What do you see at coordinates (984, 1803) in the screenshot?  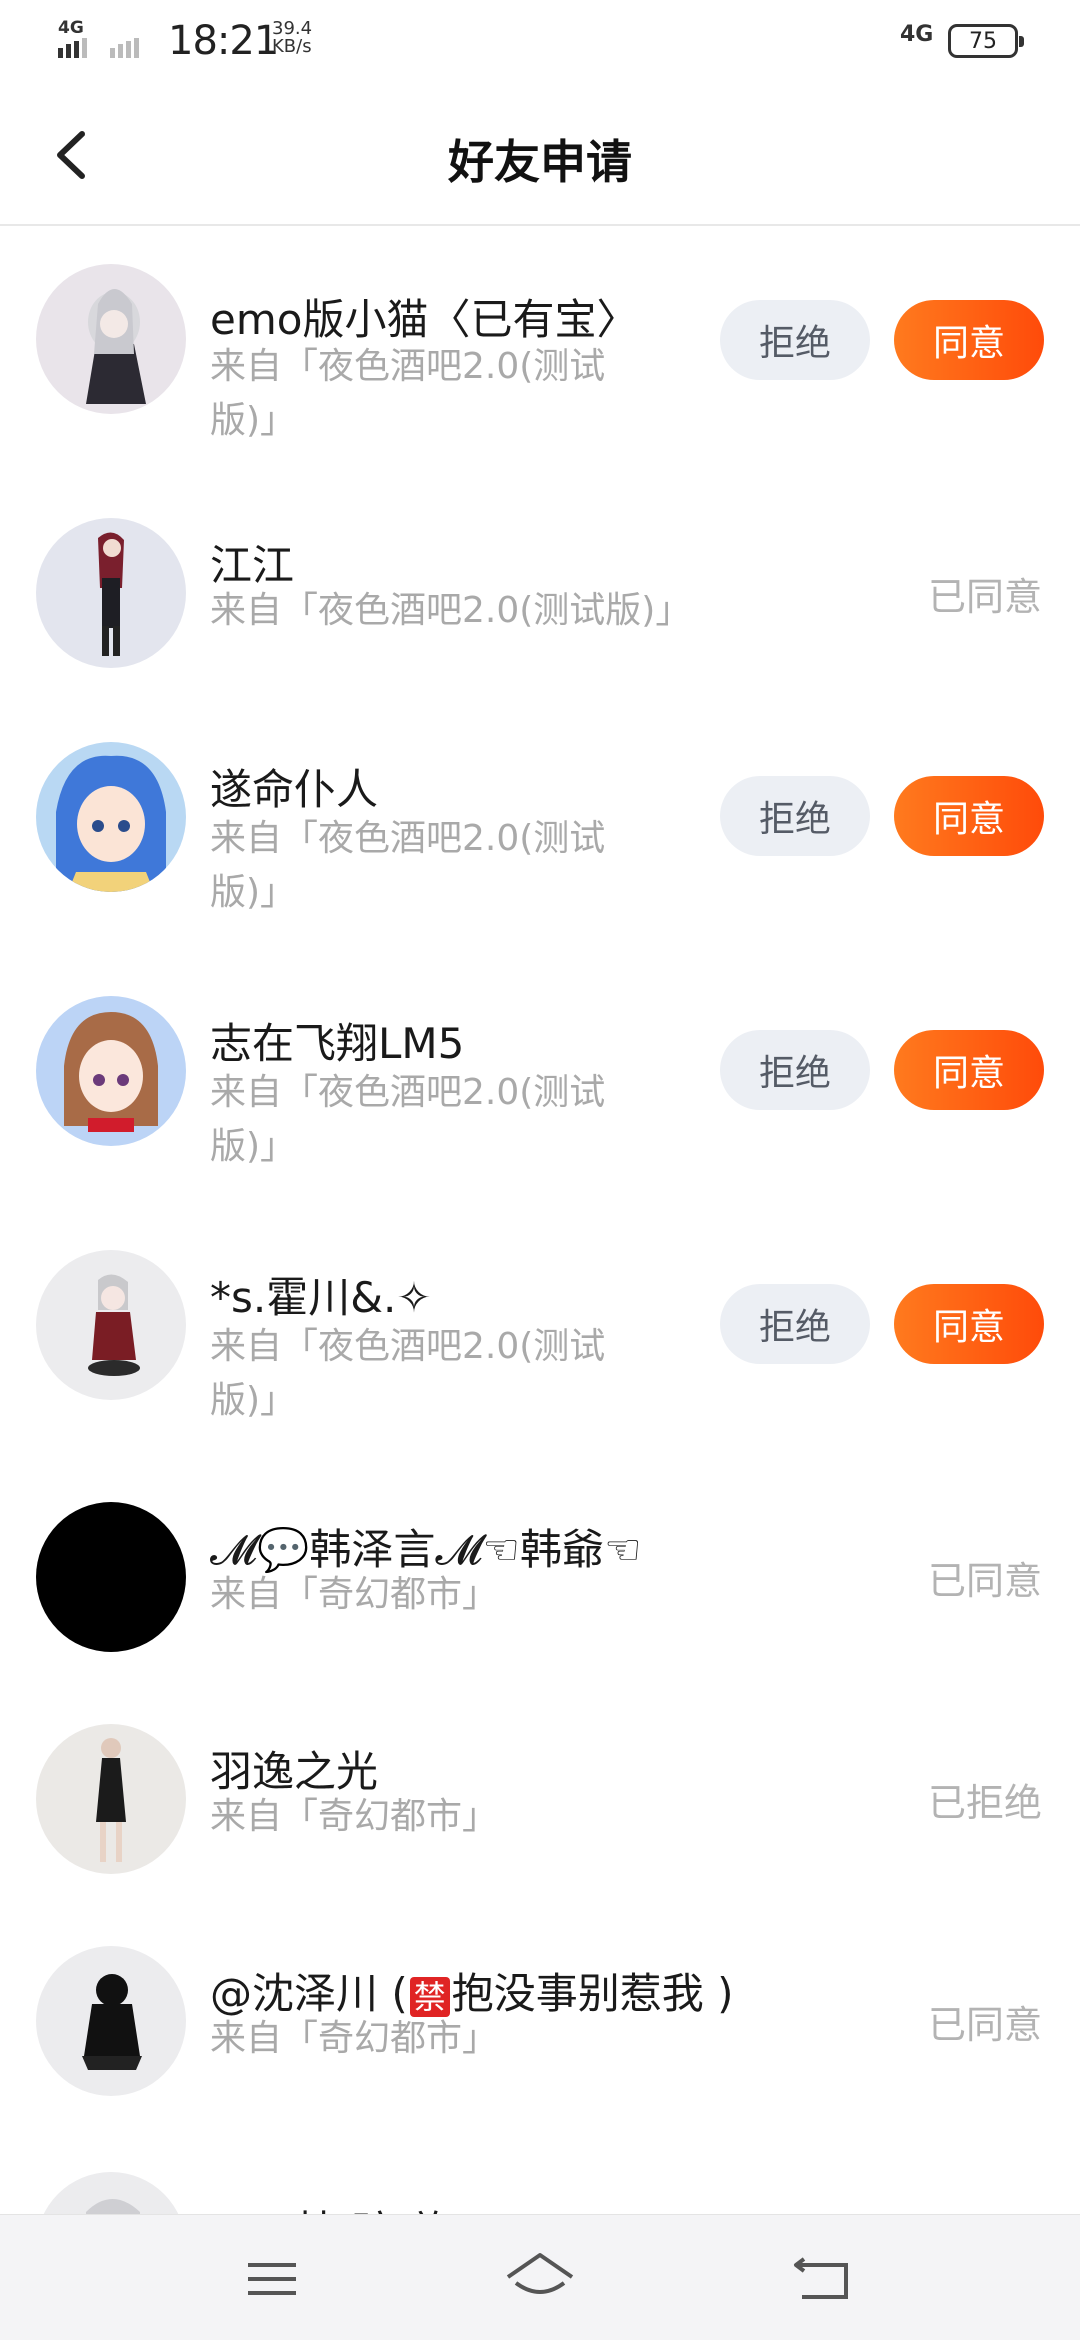 I see `request-status: 已拒绝` at bounding box center [984, 1803].